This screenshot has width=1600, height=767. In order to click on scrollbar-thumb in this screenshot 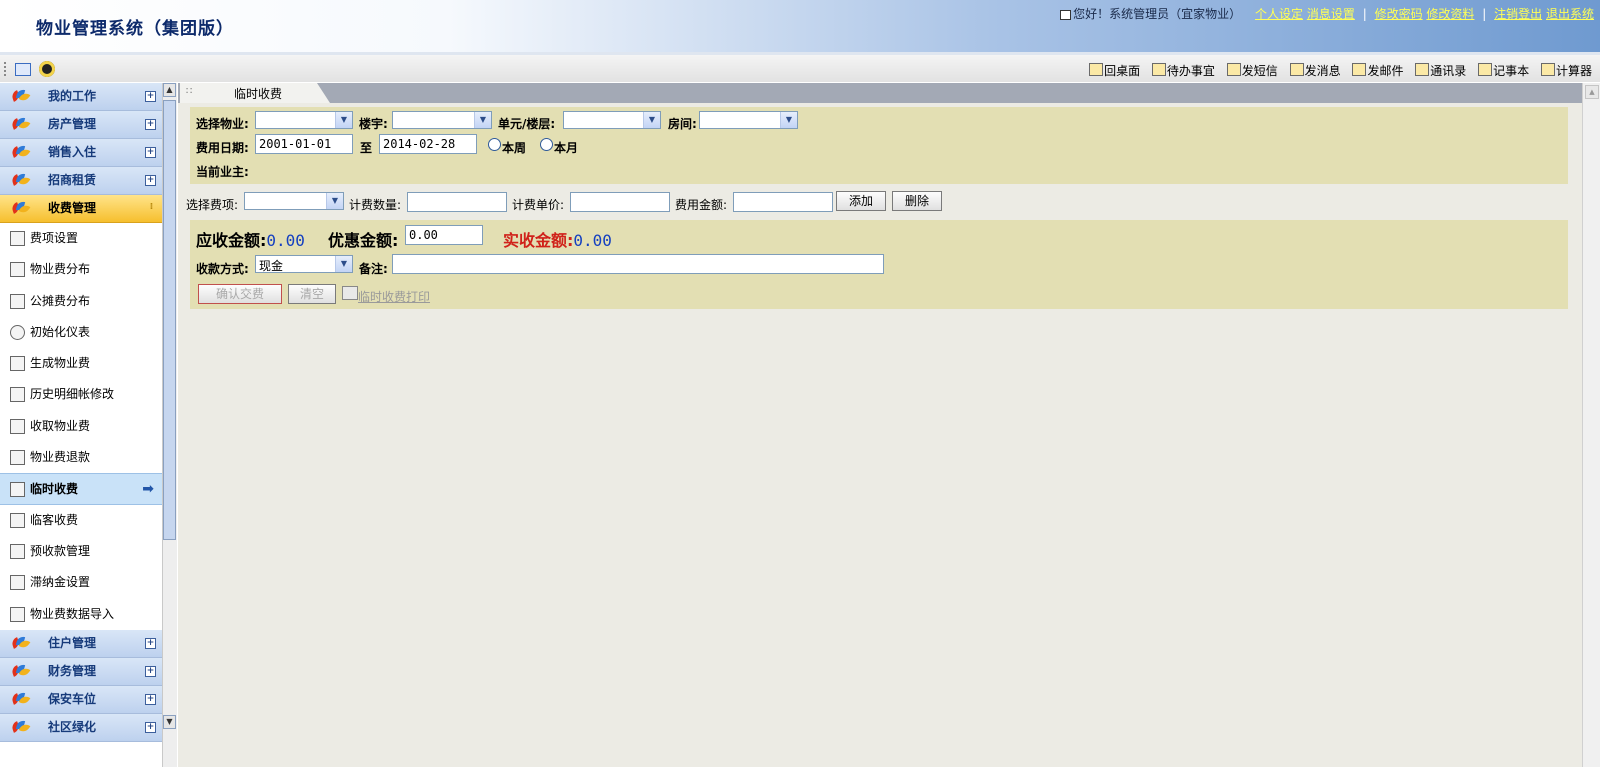, I will do `click(169, 320)`.